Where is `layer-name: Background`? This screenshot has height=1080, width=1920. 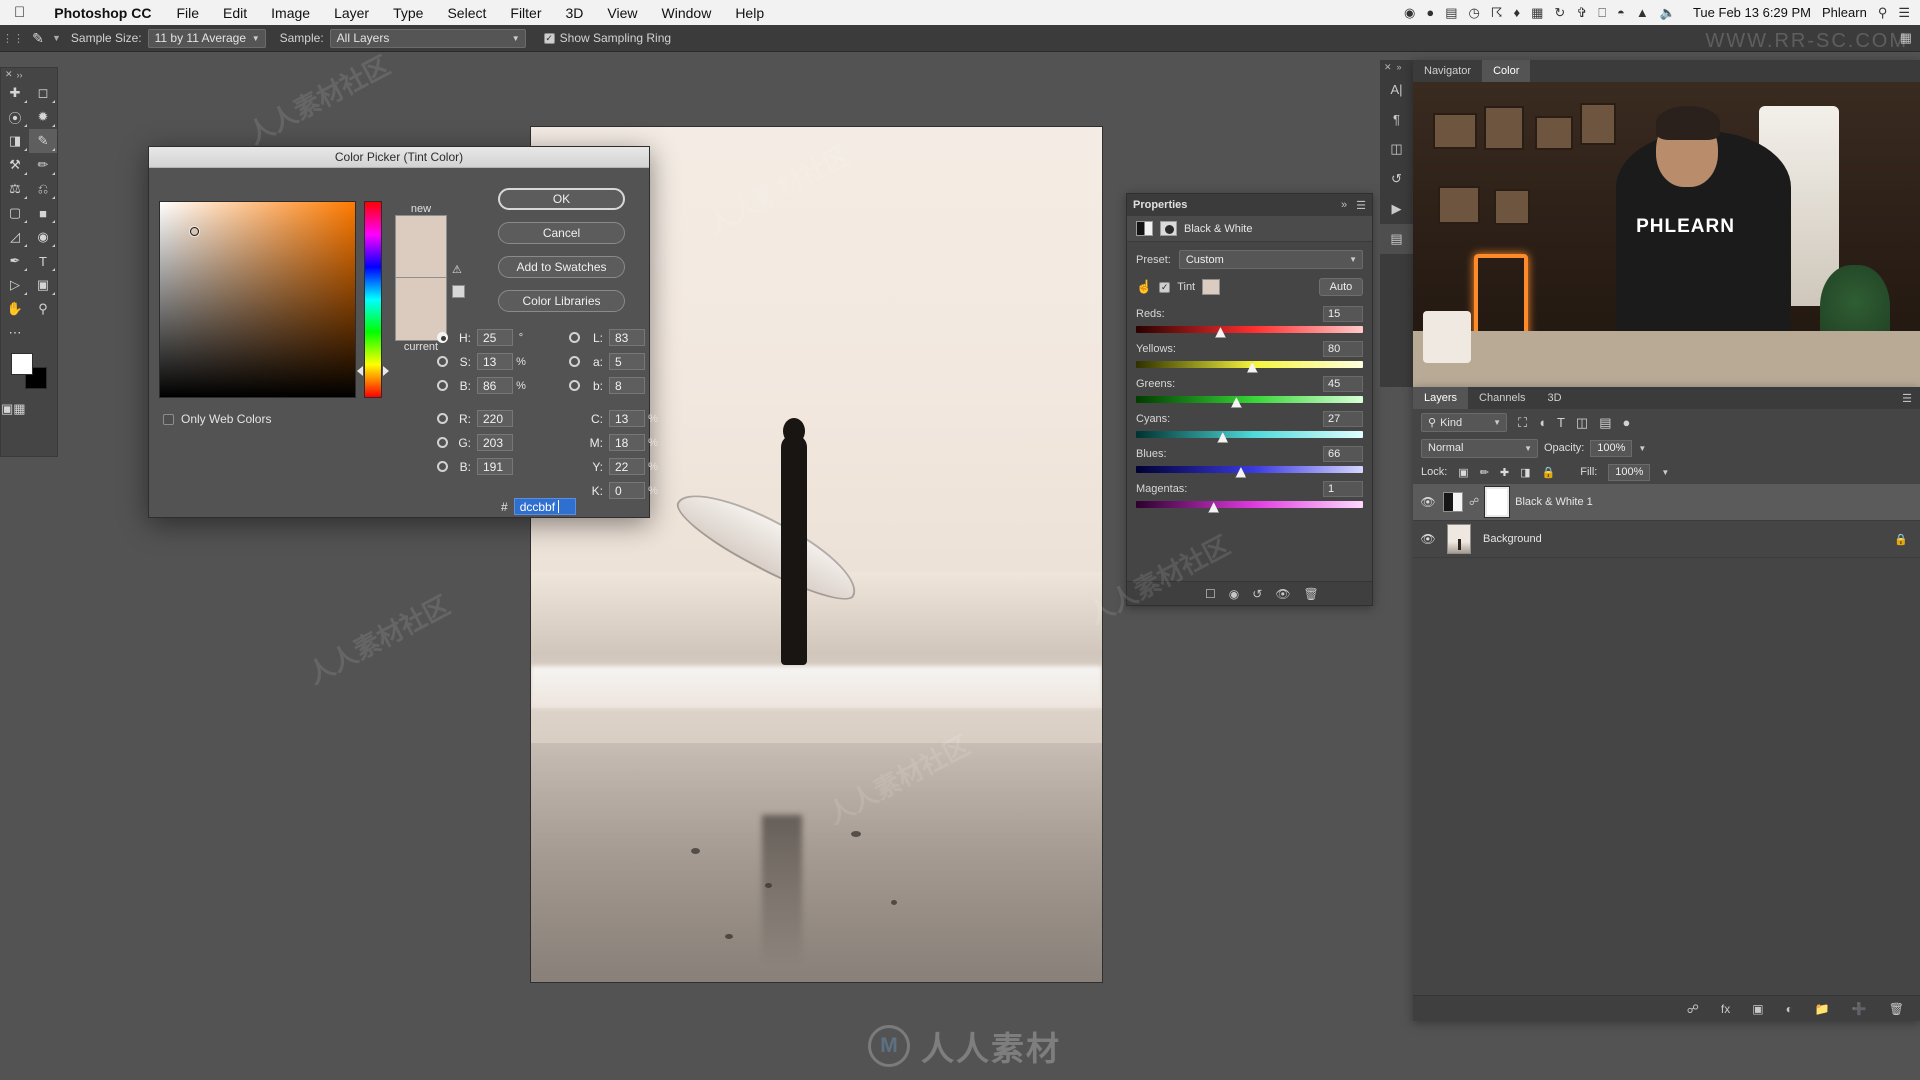
layer-name: Background is located at coordinates (1512, 539).